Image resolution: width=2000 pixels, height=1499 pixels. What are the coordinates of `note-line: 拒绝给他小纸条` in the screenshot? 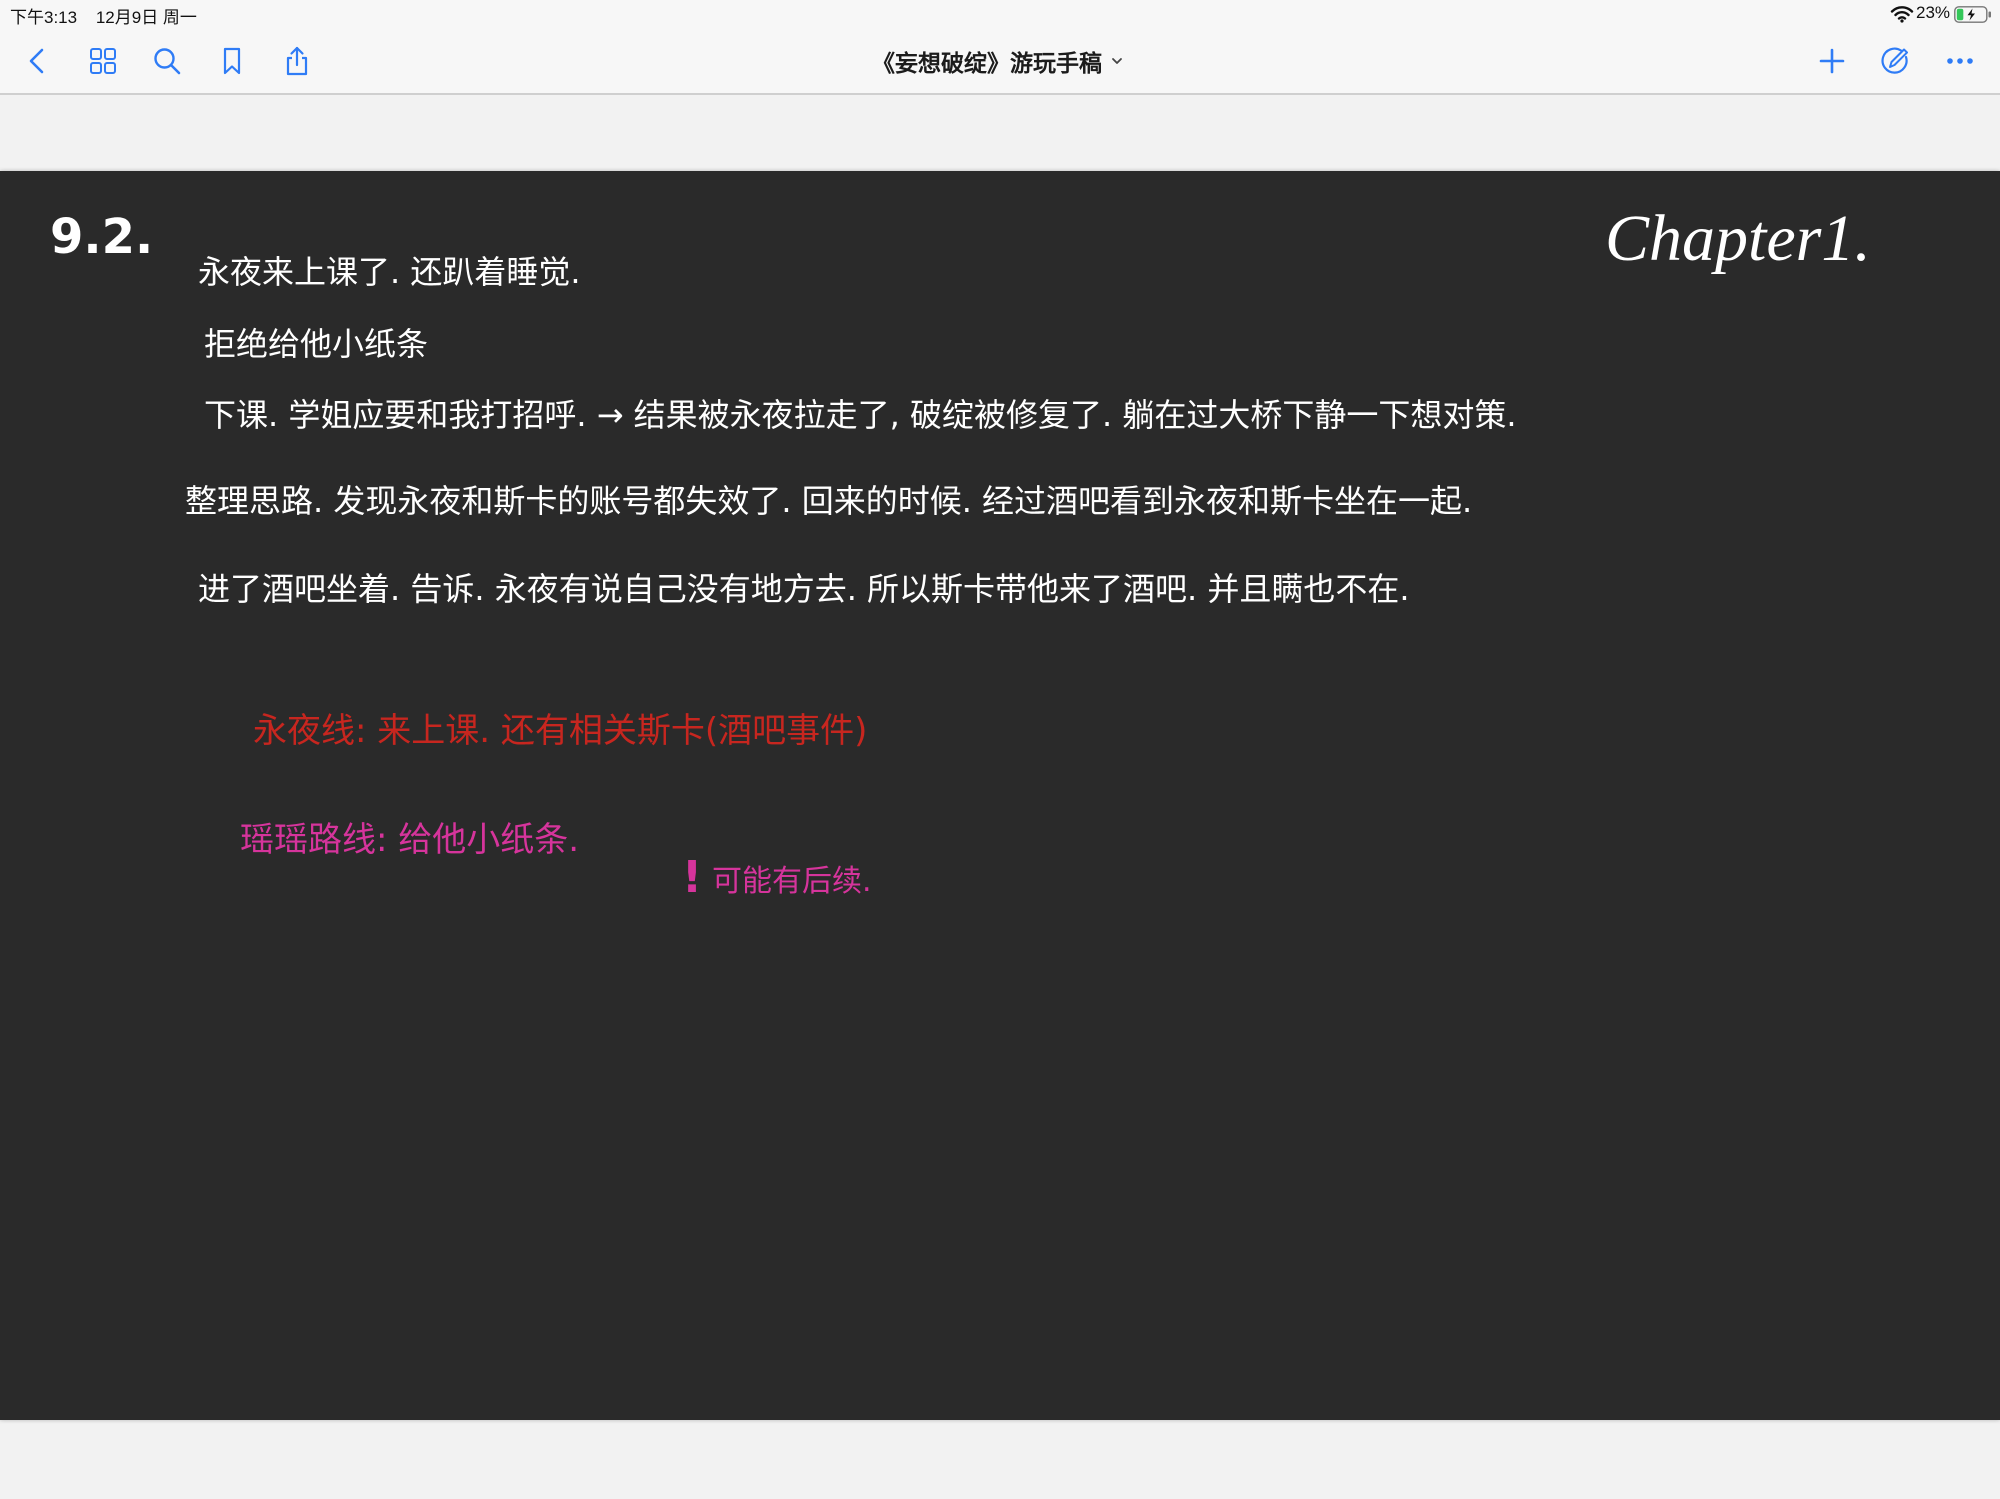 It's located at (316, 344).